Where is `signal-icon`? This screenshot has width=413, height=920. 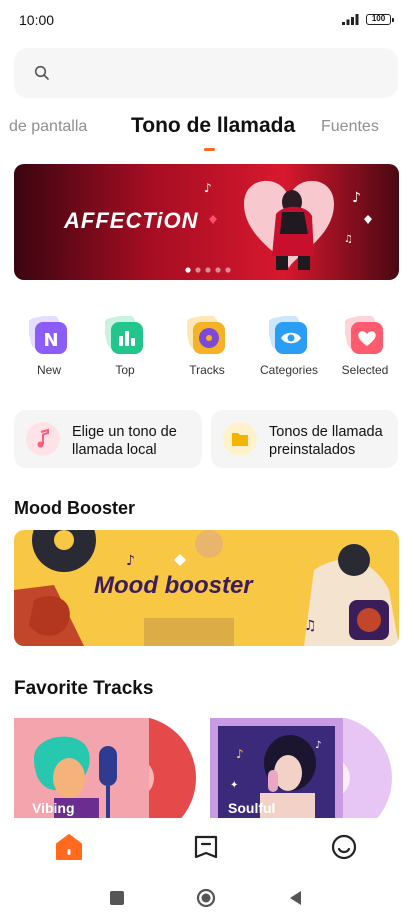 signal-icon is located at coordinates (350, 19).